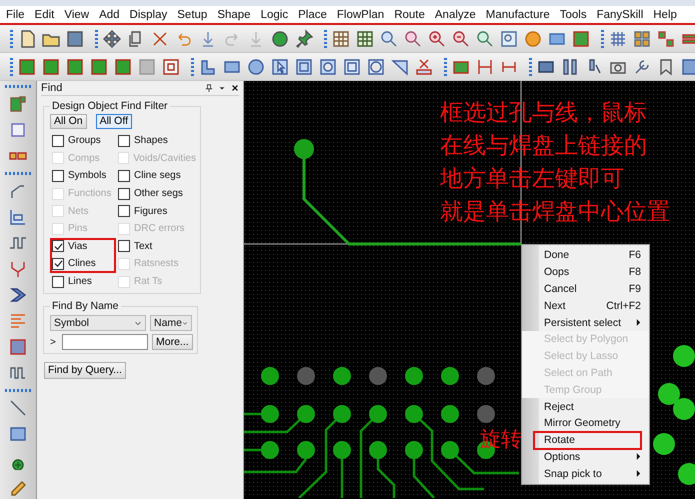 Image resolution: width=695 pixels, height=499 pixels. What do you see at coordinates (83, 247) in the screenshot?
I see `filter-checkbox: Vias` at bounding box center [83, 247].